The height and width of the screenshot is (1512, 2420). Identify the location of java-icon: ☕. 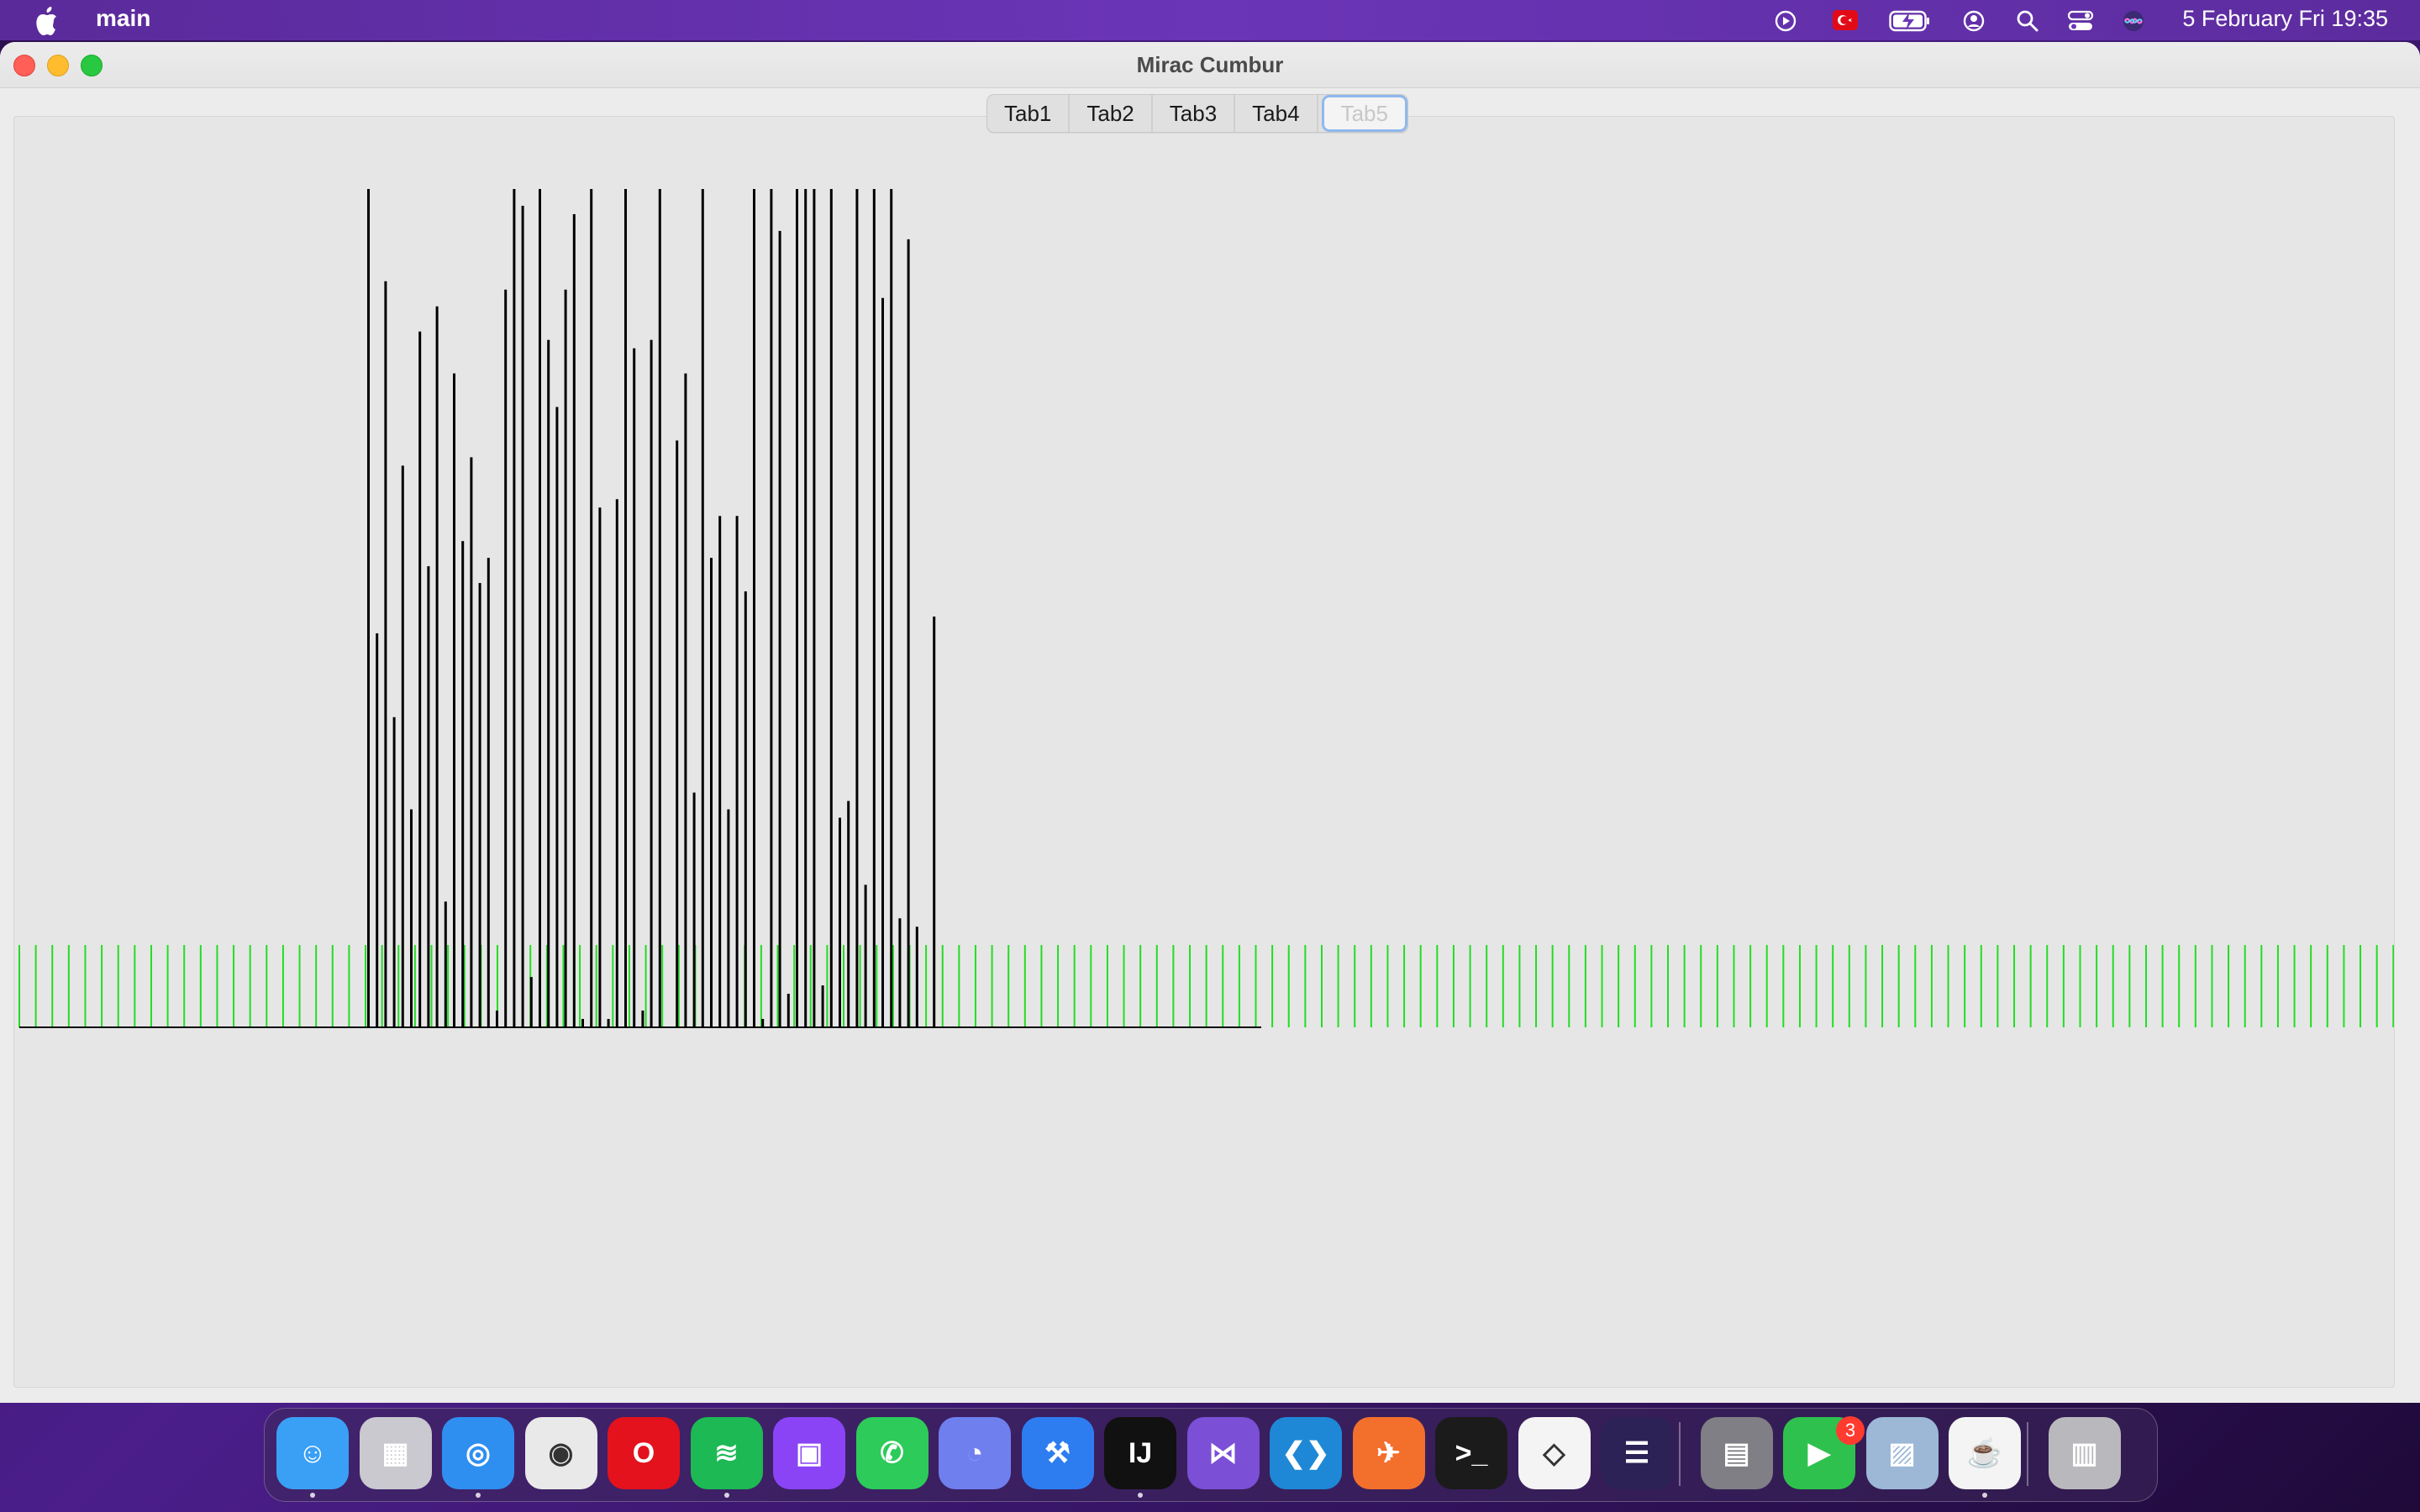
(1985, 1453).